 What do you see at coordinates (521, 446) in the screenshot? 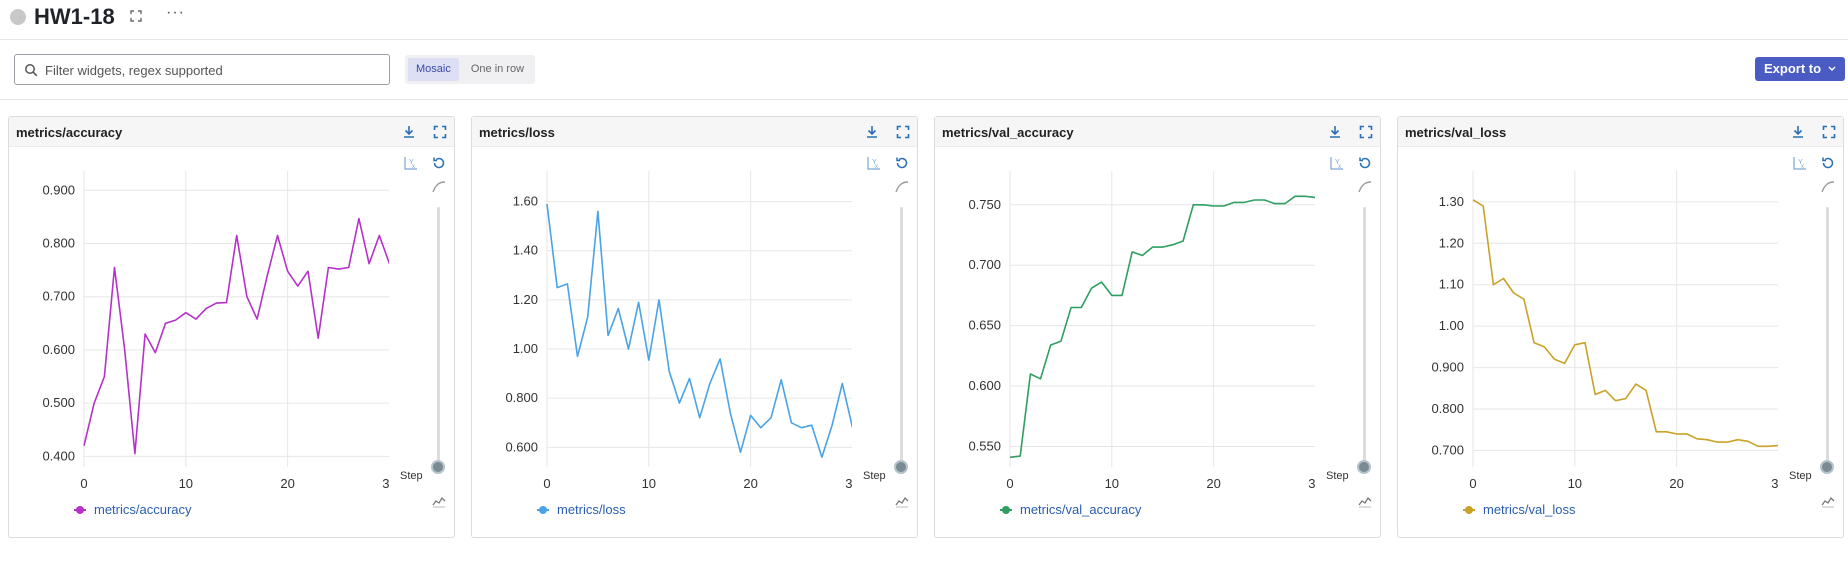
I see `y-tick-label: 0.600` at bounding box center [521, 446].